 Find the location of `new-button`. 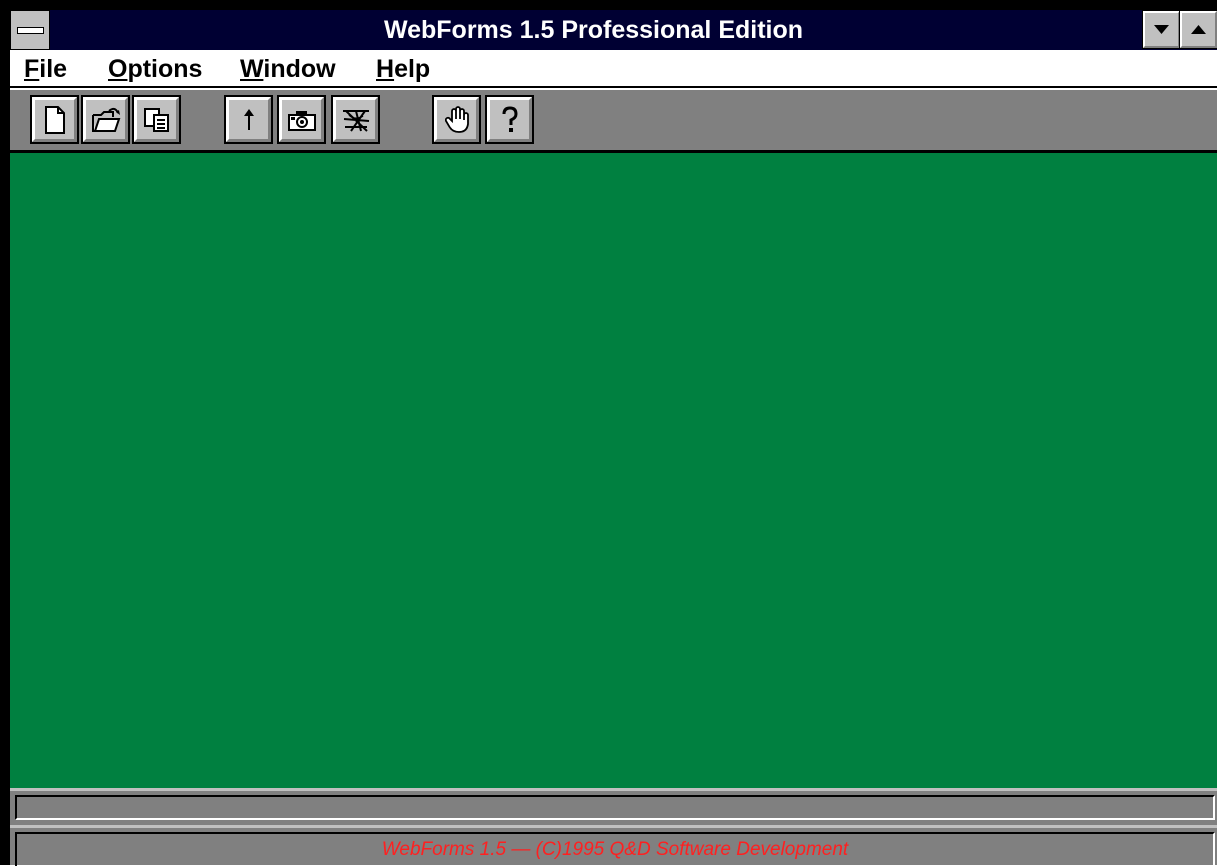

new-button is located at coordinates (54, 119).